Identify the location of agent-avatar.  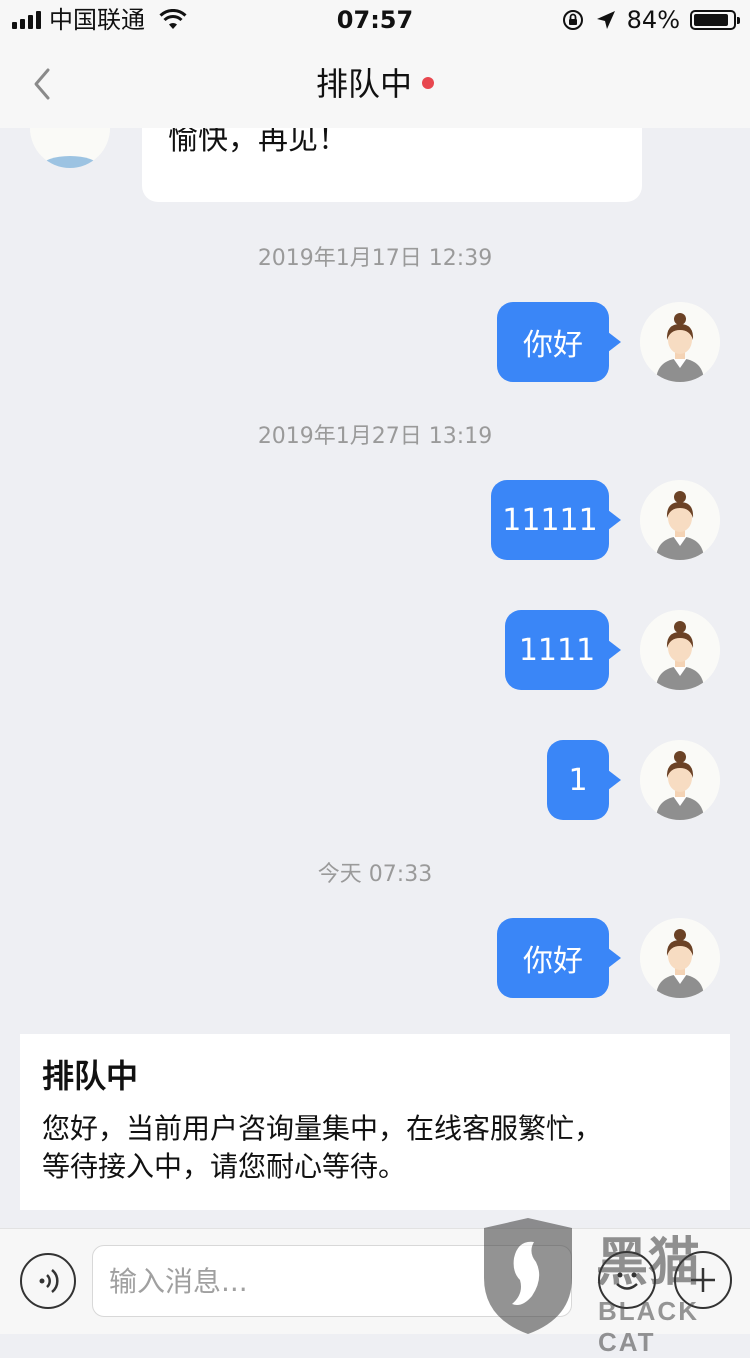
(70, 148).